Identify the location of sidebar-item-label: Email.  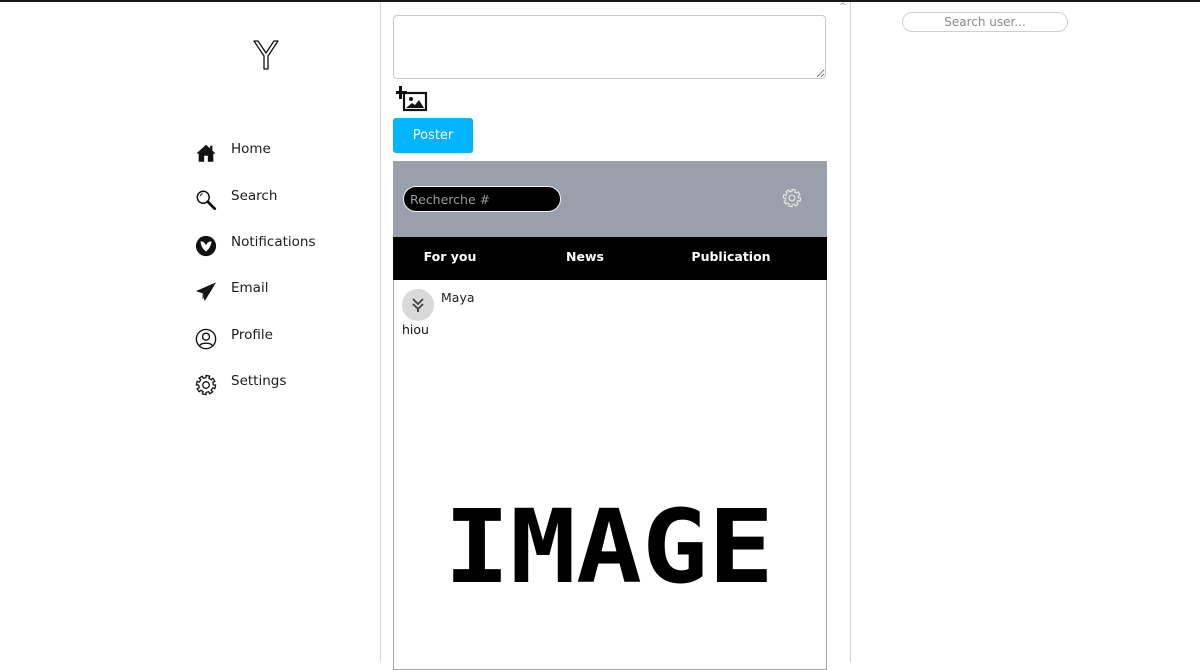
(250, 288).